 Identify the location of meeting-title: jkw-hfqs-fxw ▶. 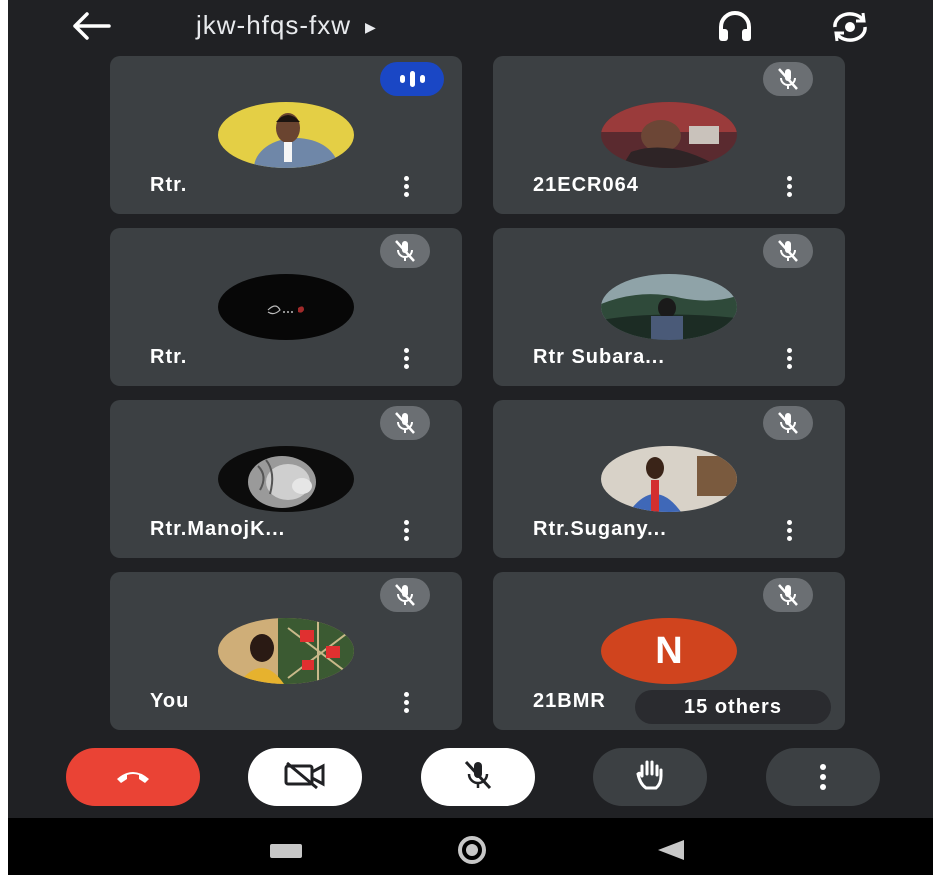
(286, 25).